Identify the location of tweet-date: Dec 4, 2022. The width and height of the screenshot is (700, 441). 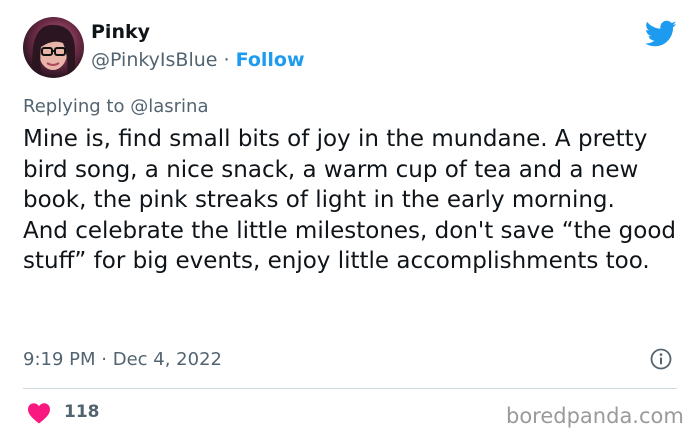
(167, 359).